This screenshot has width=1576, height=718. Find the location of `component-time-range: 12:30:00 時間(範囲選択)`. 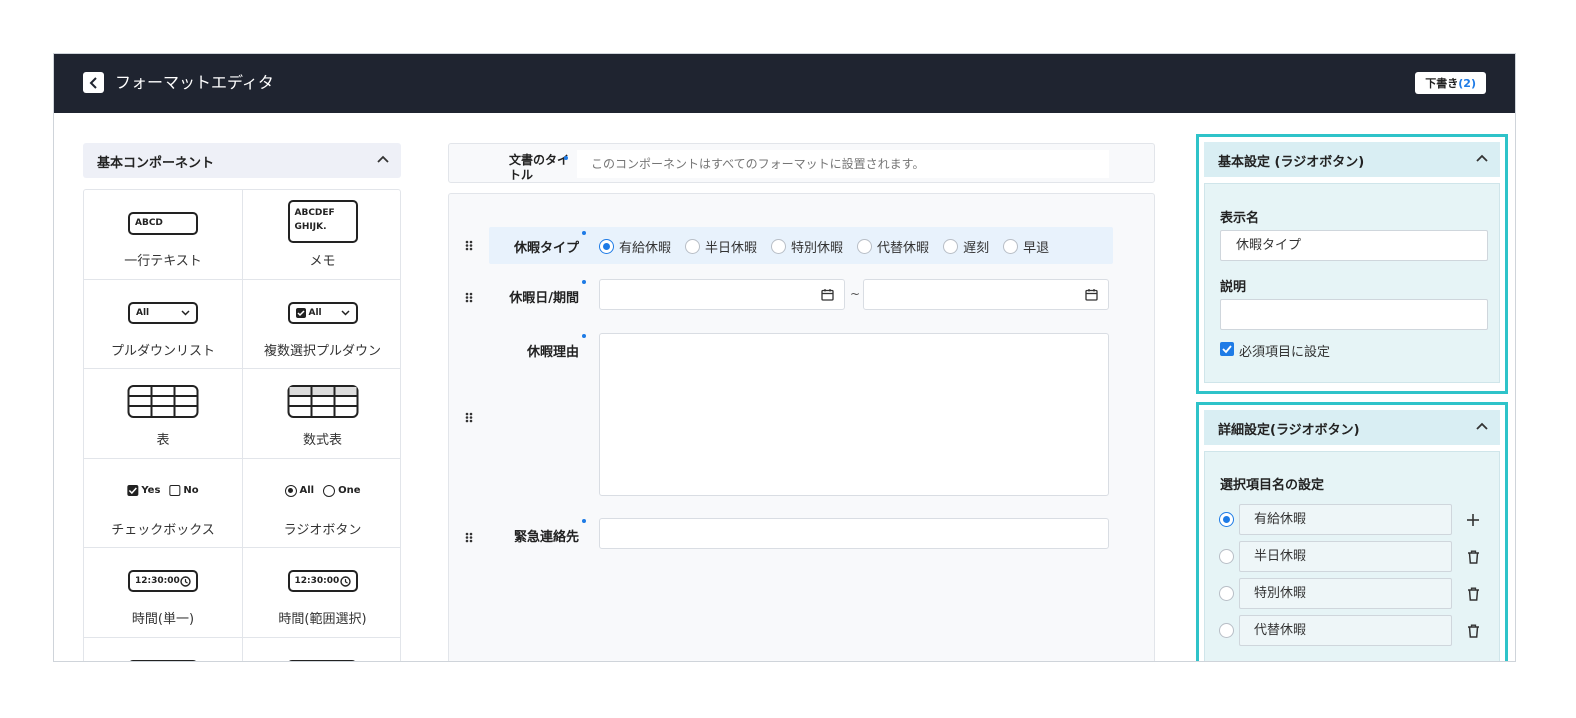

component-time-range: 12:30:00 時間(範囲選択) is located at coordinates (321, 593).